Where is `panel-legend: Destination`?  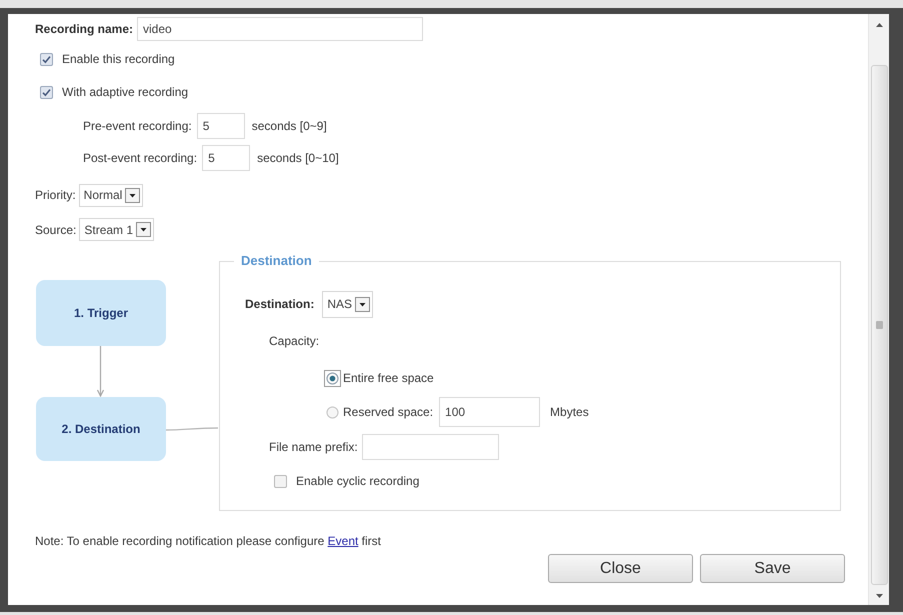 panel-legend: Destination is located at coordinates (276, 261).